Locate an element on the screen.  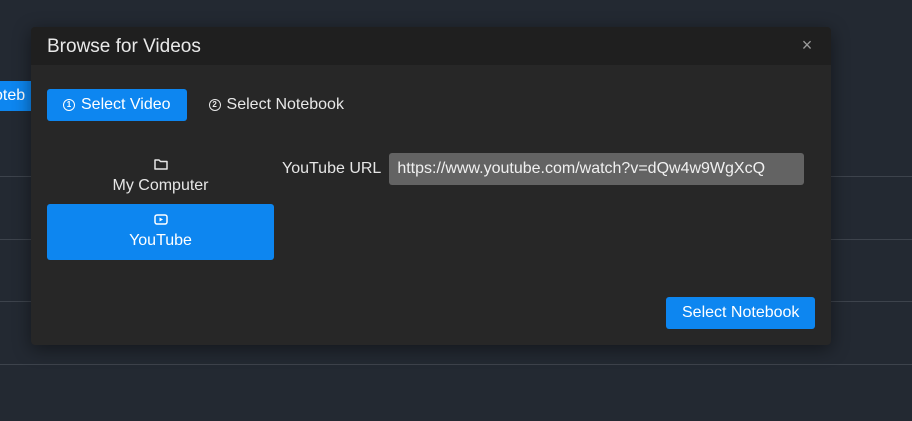
source-label: My Computer is located at coordinates (160, 185).